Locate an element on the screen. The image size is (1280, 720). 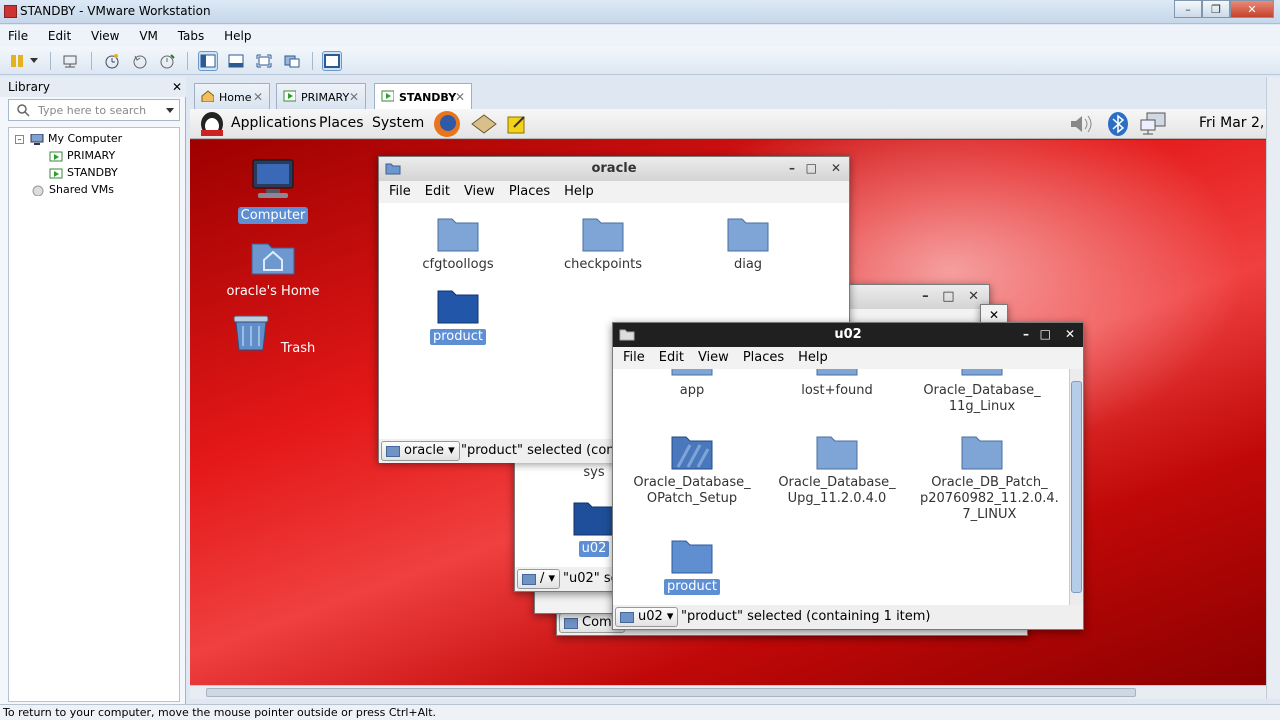
menu-tabs: Tabs is located at coordinates (191, 34).